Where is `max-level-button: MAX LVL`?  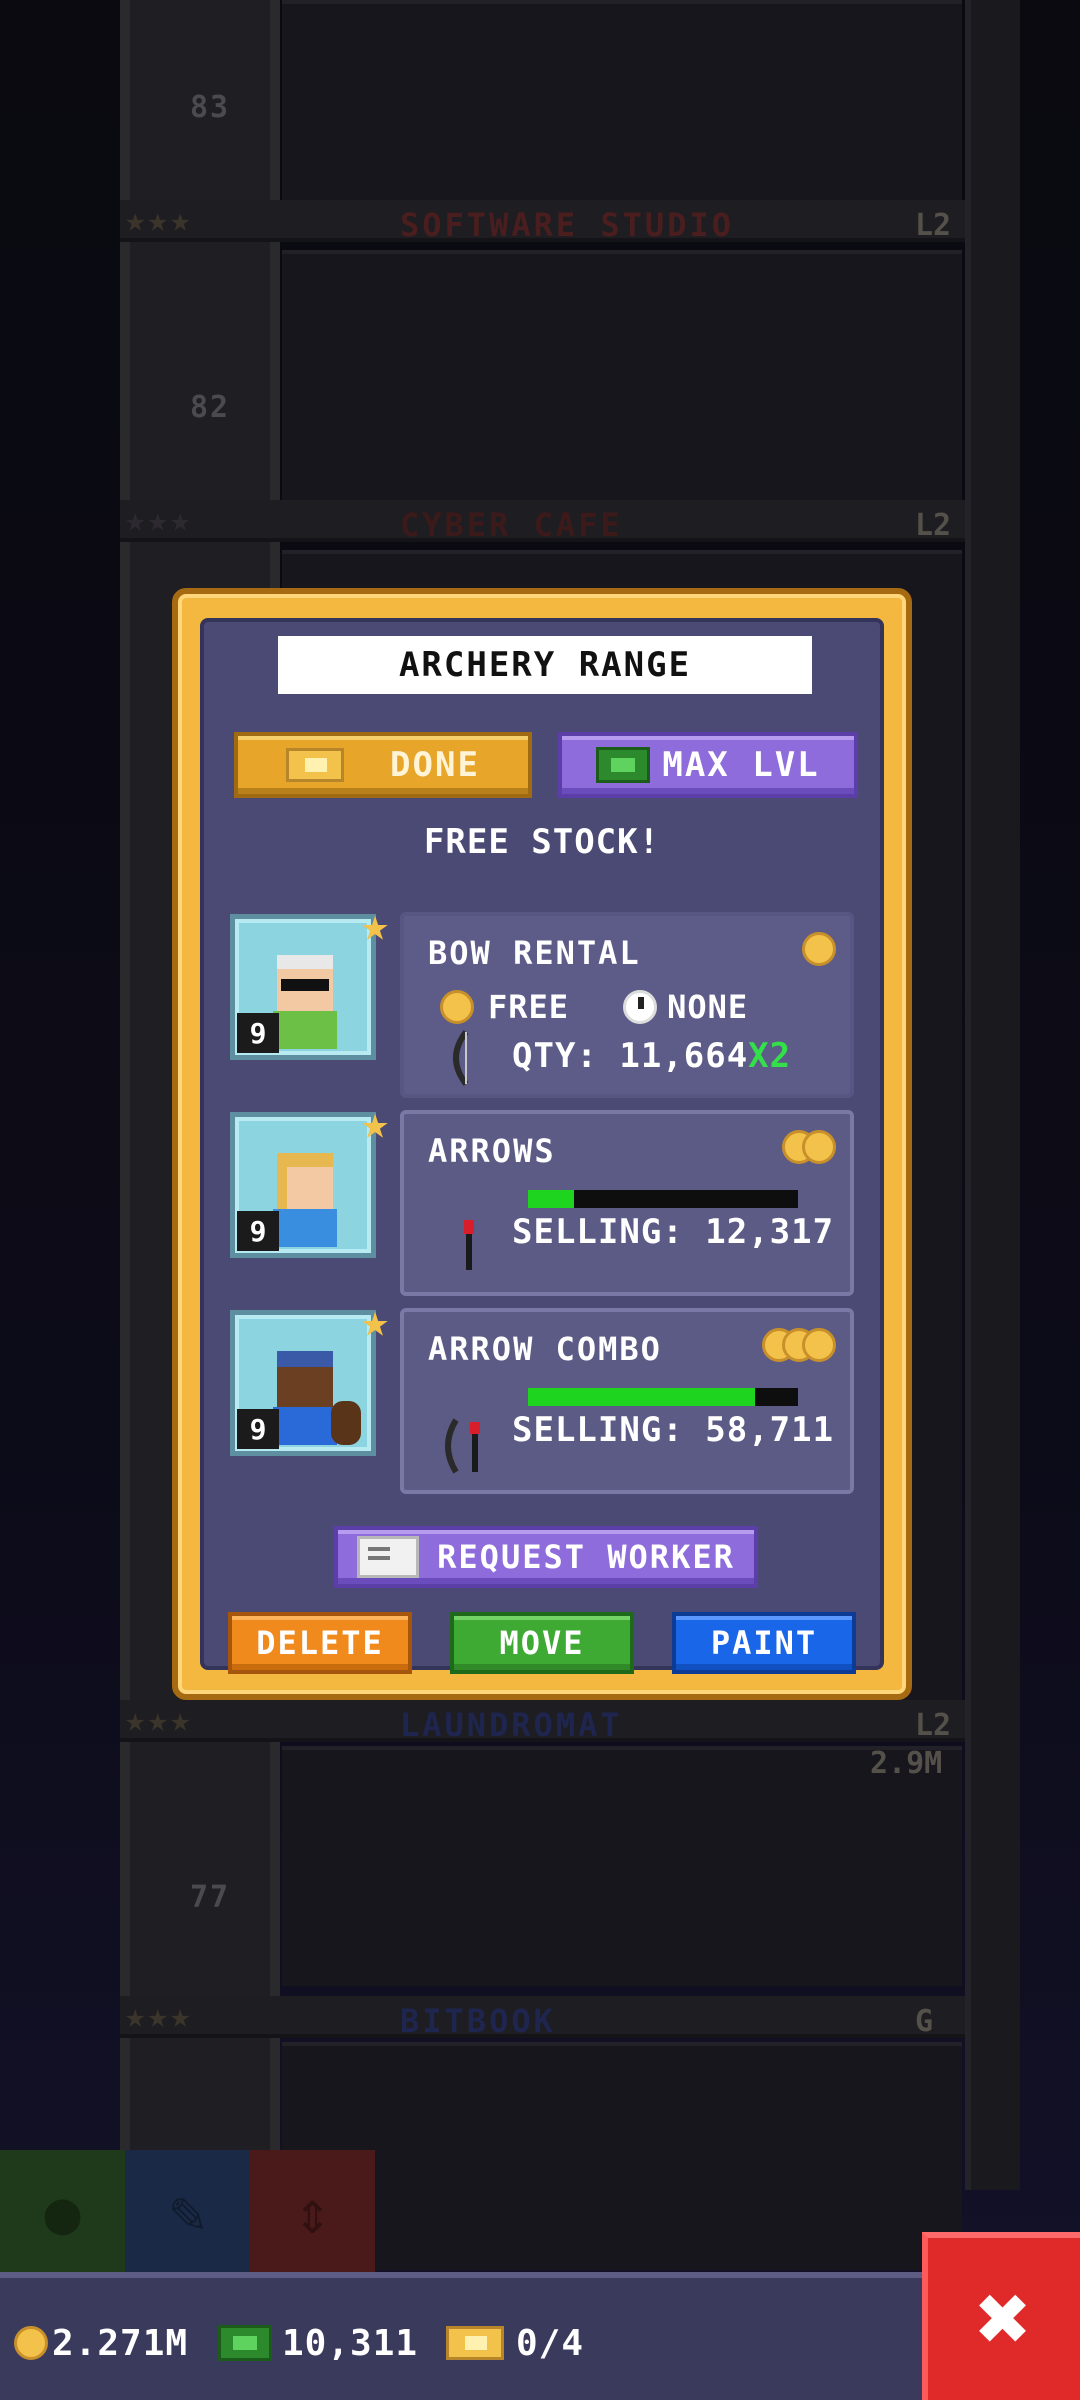
max-level-button: MAX LVL is located at coordinates (708, 765).